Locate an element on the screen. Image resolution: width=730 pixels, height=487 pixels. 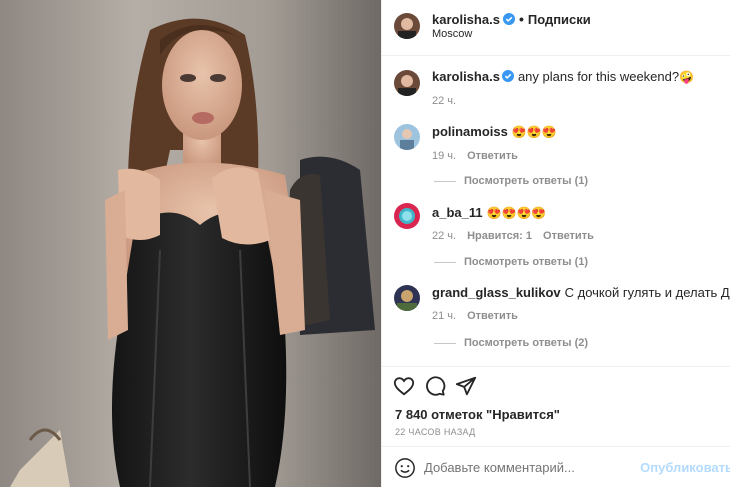
emoji-picker-icon is located at coordinates (405, 468).